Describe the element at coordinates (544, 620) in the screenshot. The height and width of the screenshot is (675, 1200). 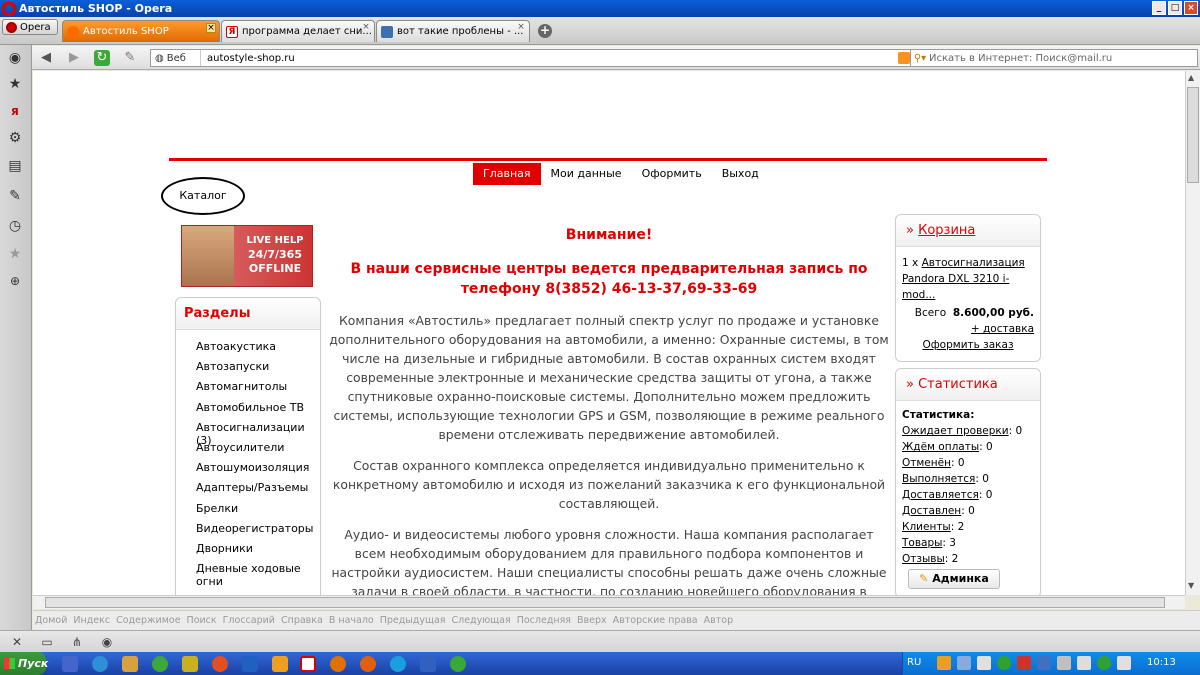
I see `navbar-last: Последняя` at that location.